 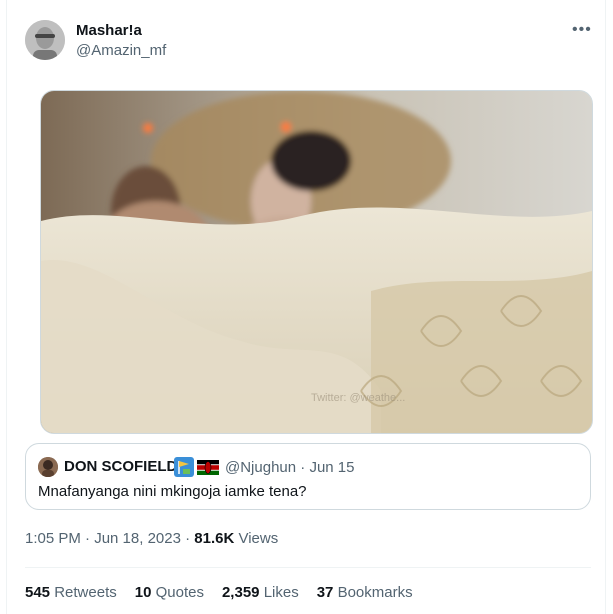 I want to click on quoted-author-icons, so click(x=196, y=467).